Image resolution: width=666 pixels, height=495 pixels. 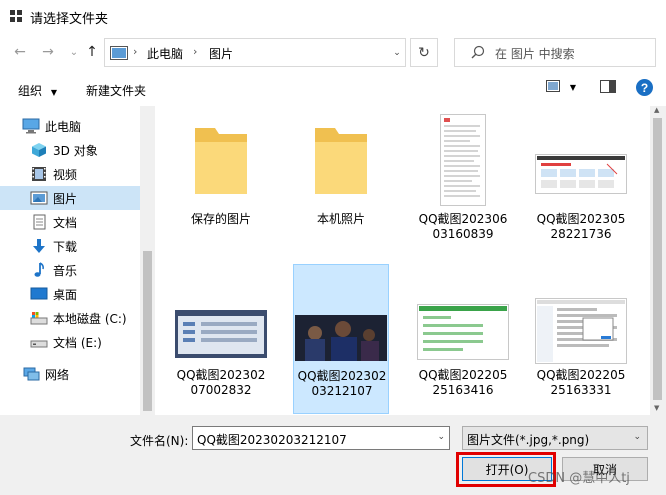 What do you see at coordinates (39, 174) in the screenshot?
I see `video-icon` at bounding box center [39, 174].